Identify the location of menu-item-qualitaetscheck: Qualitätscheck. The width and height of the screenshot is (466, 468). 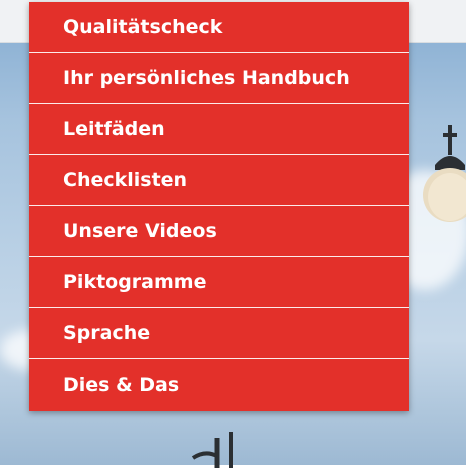
(219, 27).